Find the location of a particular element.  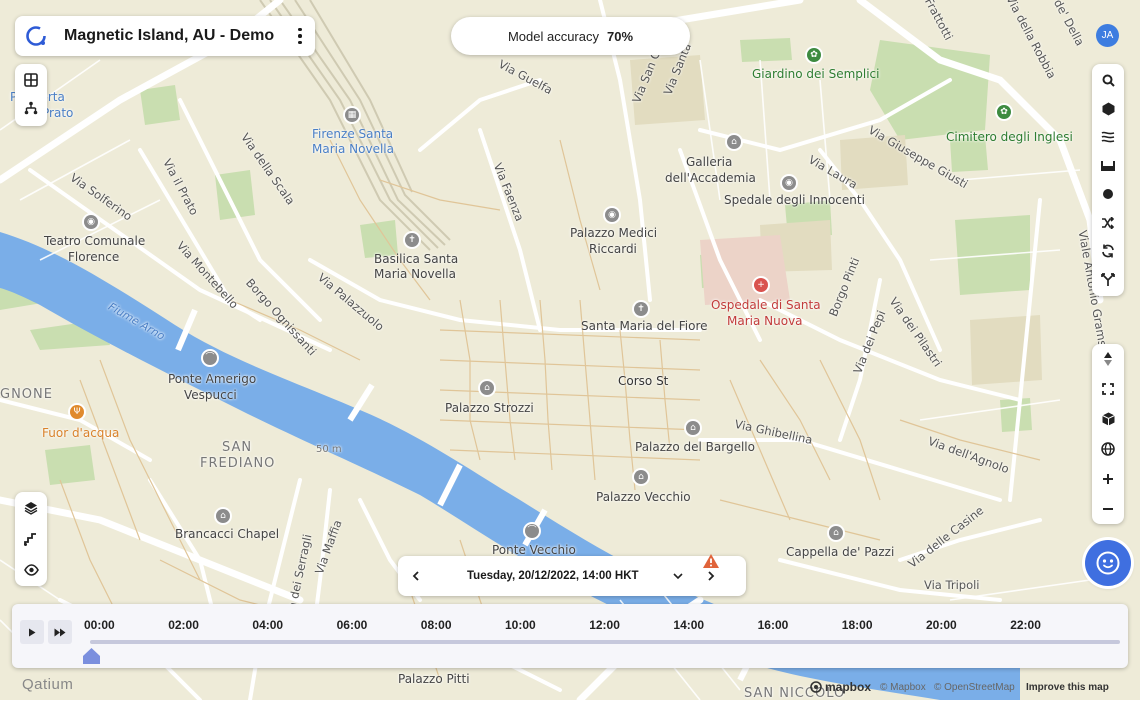

theatre-icon: ◉ is located at coordinates (91, 222).